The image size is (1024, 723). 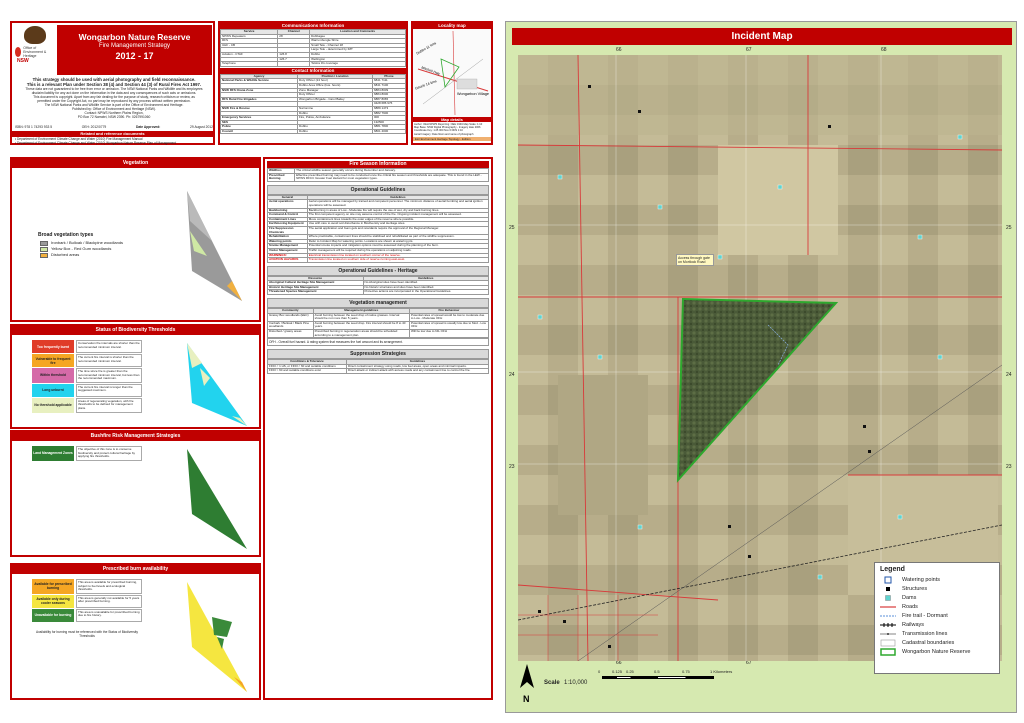 I want to click on legend-item: Structures, so click(x=937, y=588).